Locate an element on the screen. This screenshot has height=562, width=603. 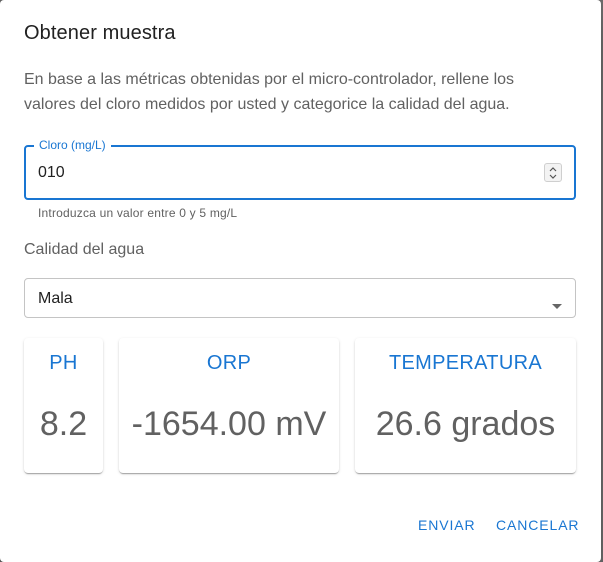
quality-label: Calidad del agua is located at coordinates (84, 249).